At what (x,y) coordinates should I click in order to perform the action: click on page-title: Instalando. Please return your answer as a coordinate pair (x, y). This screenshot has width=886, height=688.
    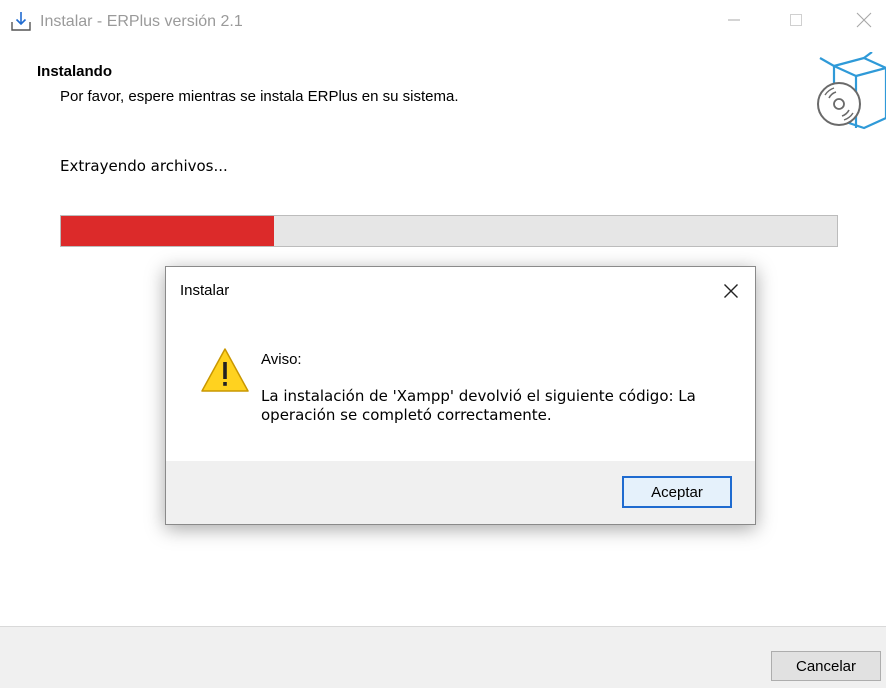
    Looking at the image, I should click on (75, 71).